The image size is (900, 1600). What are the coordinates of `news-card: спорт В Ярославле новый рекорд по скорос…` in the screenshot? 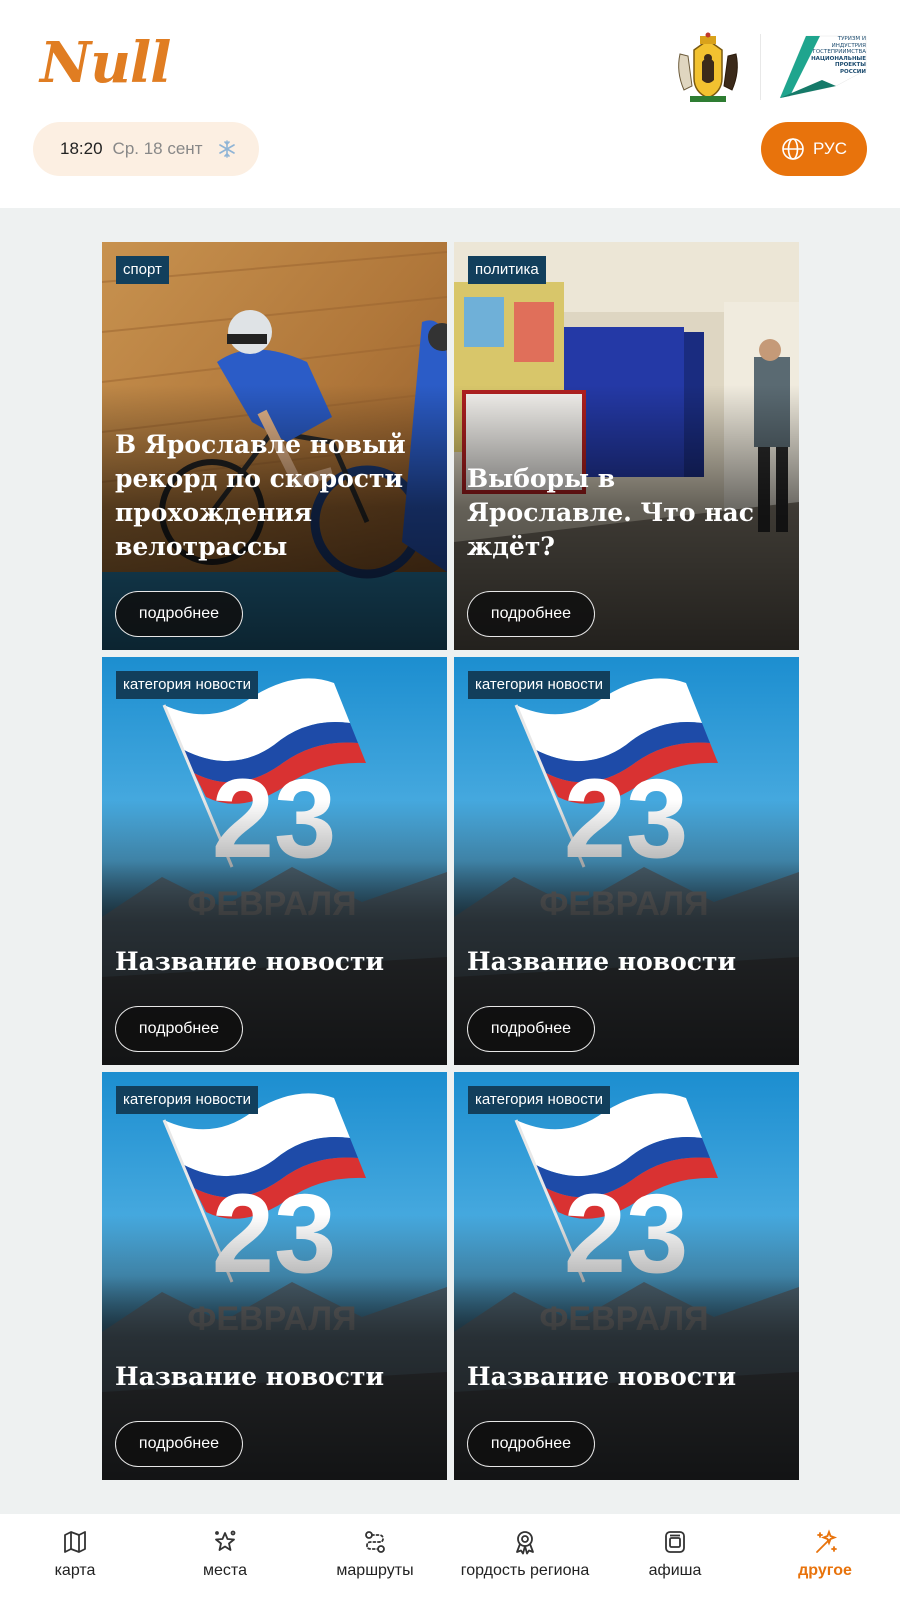 It's located at (274, 446).